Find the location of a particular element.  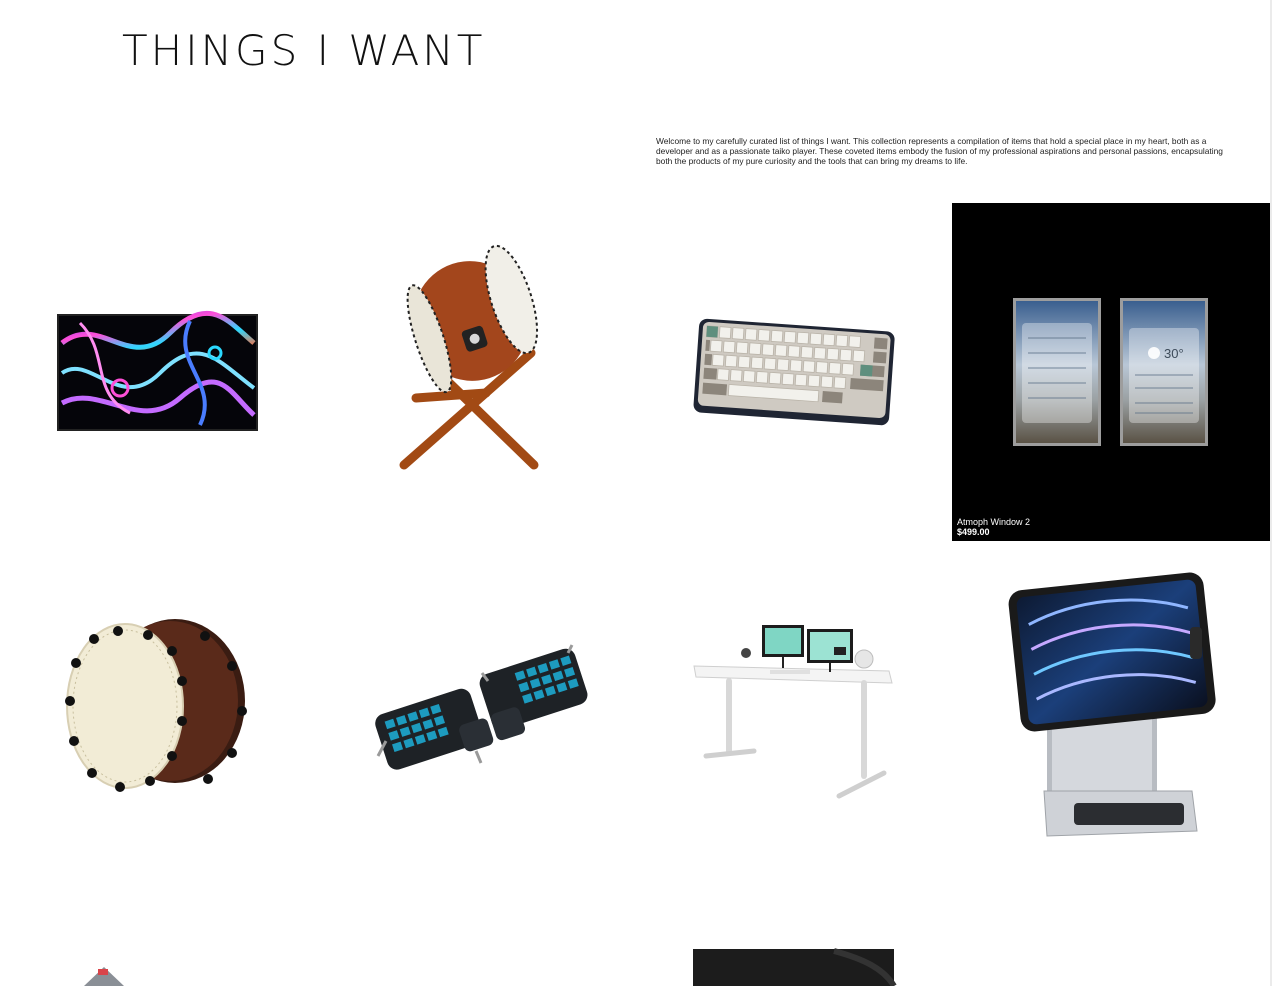

product-name: Atmoph Window 2 is located at coordinates (994, 522).